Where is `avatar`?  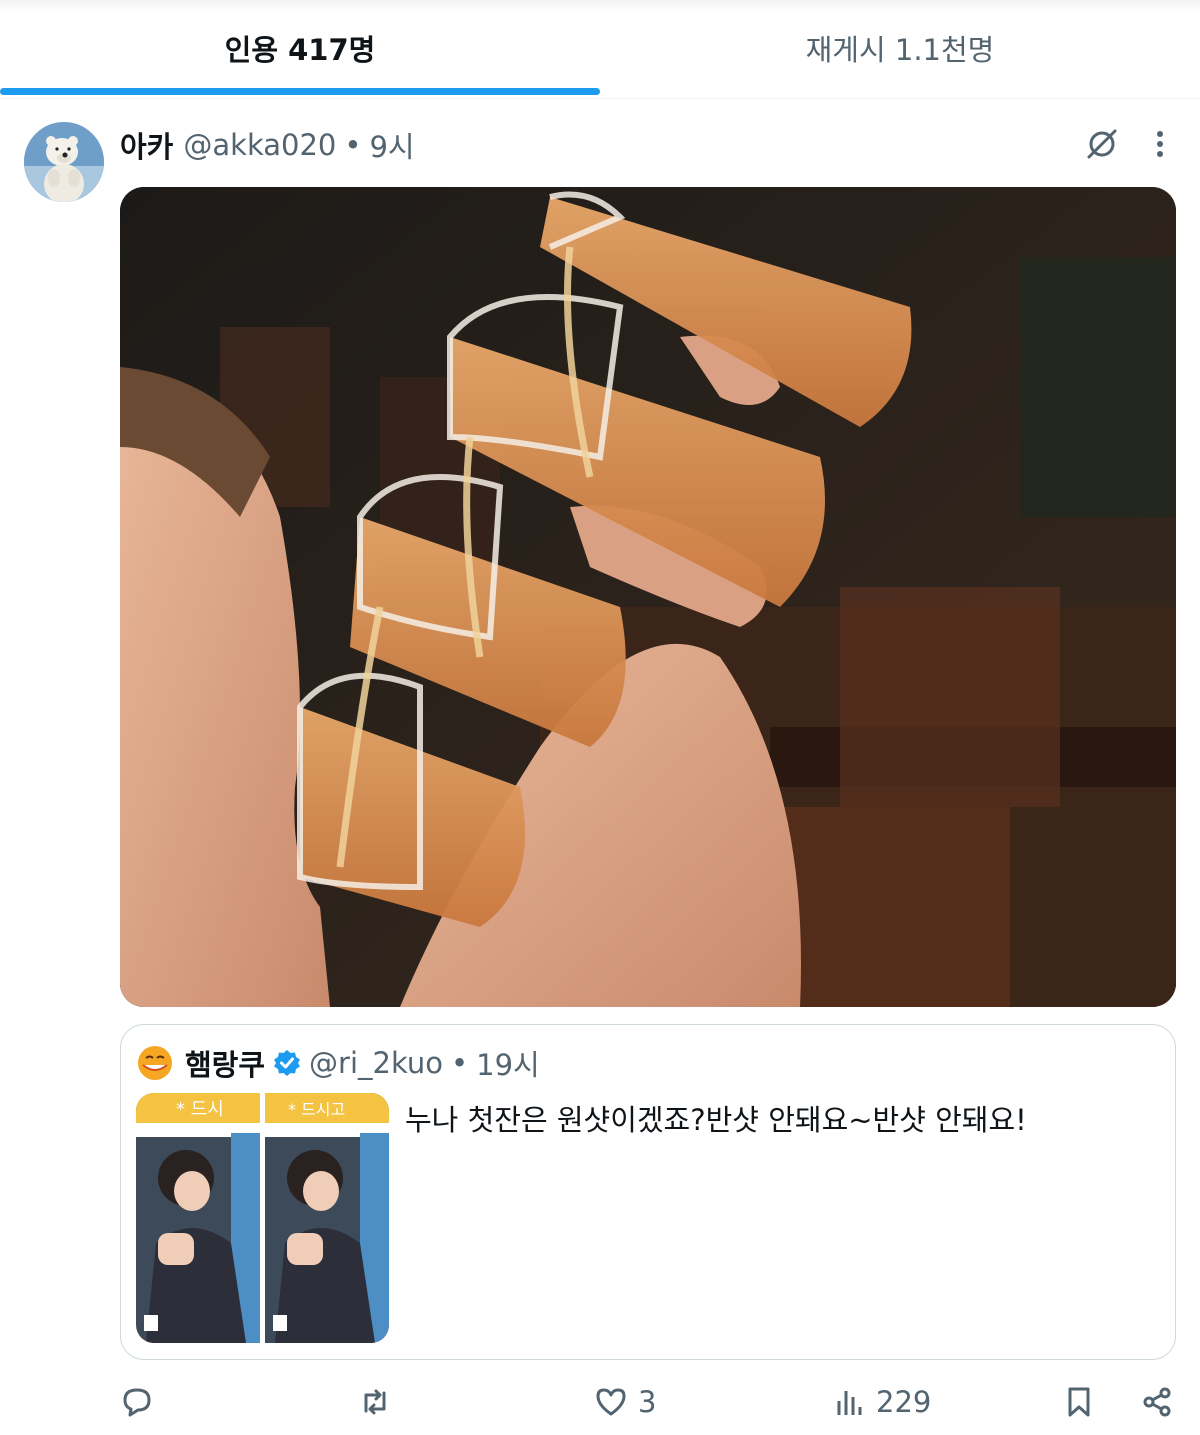 avatar is located at coordinates (64, 162).